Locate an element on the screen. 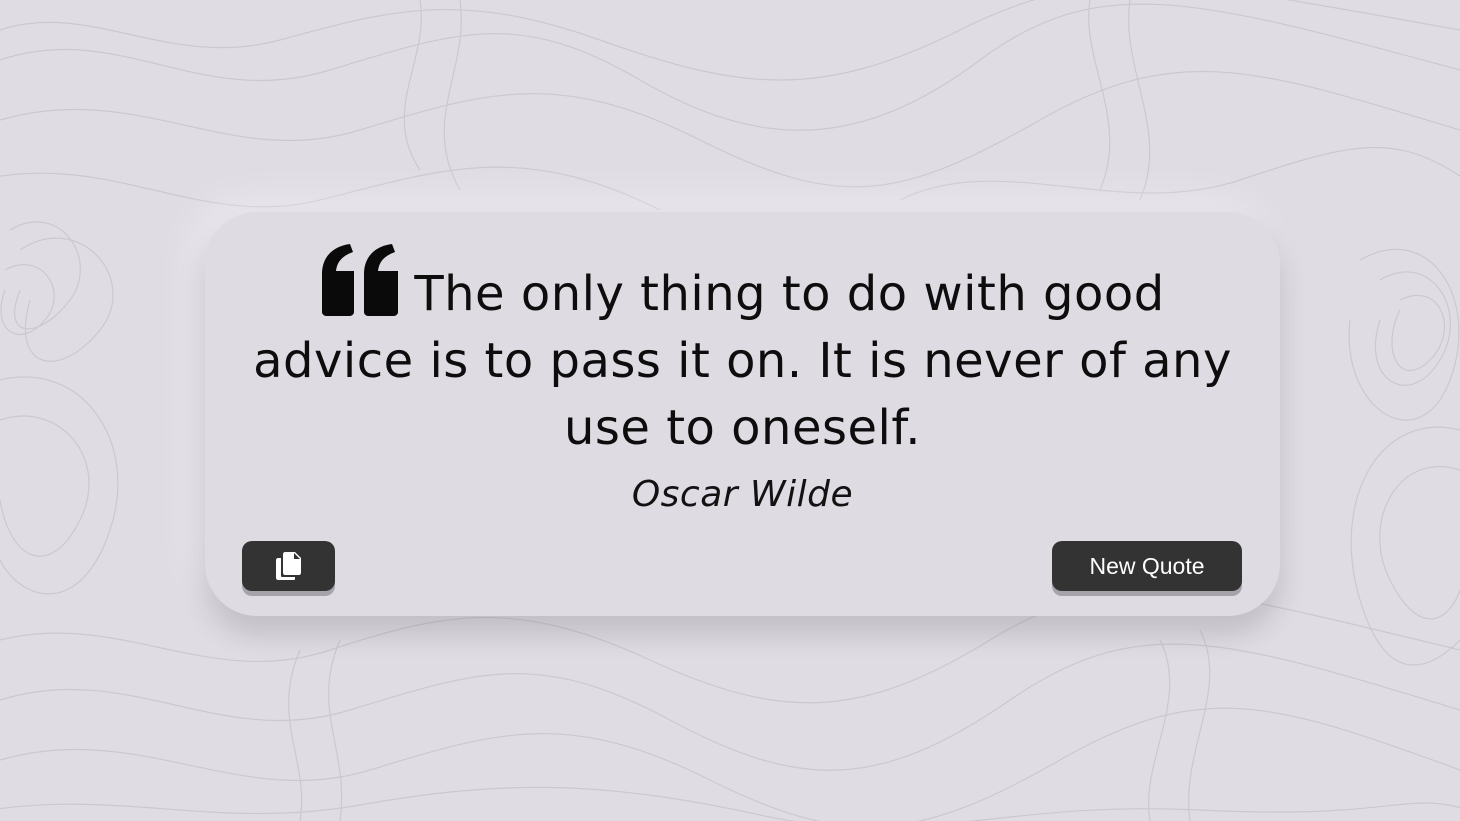 This screenshot has height=821, width=1460. quote-author: Oscar Wilde is located at coordinates (742, 494).